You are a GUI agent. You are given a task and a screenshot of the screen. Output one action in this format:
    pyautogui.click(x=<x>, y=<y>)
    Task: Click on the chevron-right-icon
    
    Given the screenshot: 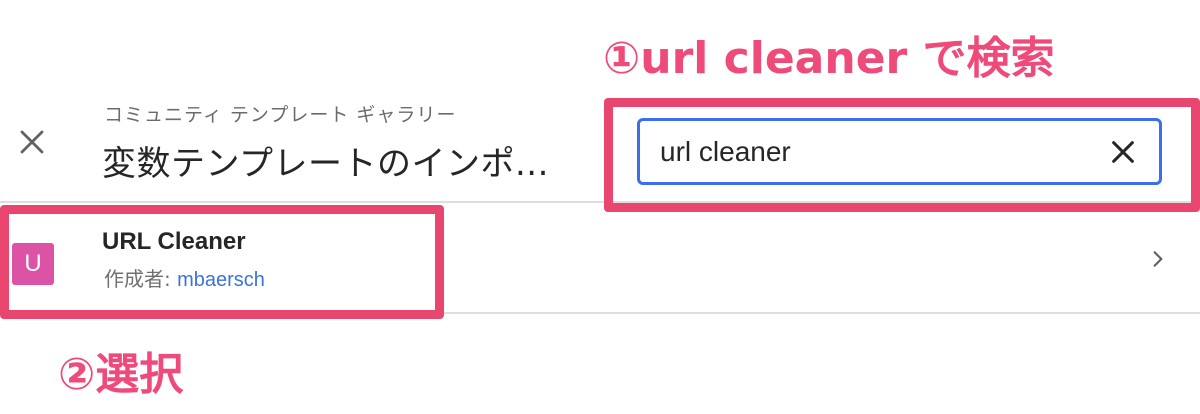 What is the action you would take?
    pyautogui.click(x=1158, y=259)
    